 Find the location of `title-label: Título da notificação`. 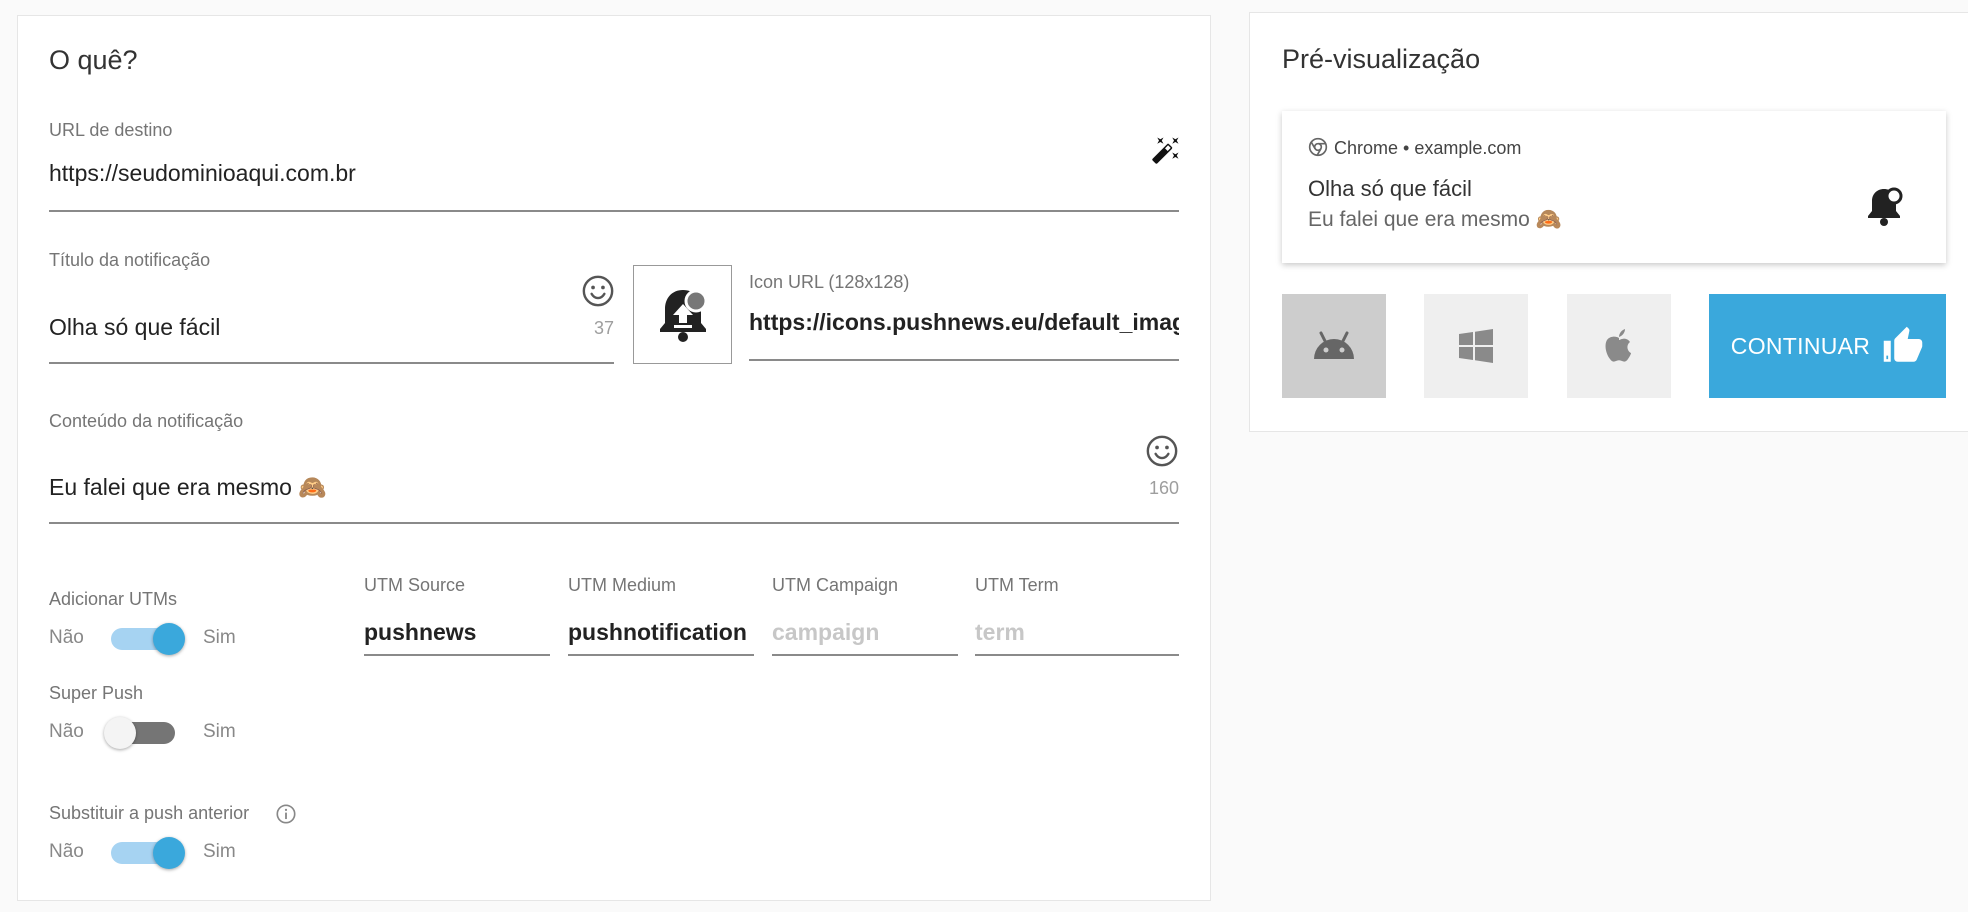

title-label: Título da notificação is located at coordinates (130, 260).